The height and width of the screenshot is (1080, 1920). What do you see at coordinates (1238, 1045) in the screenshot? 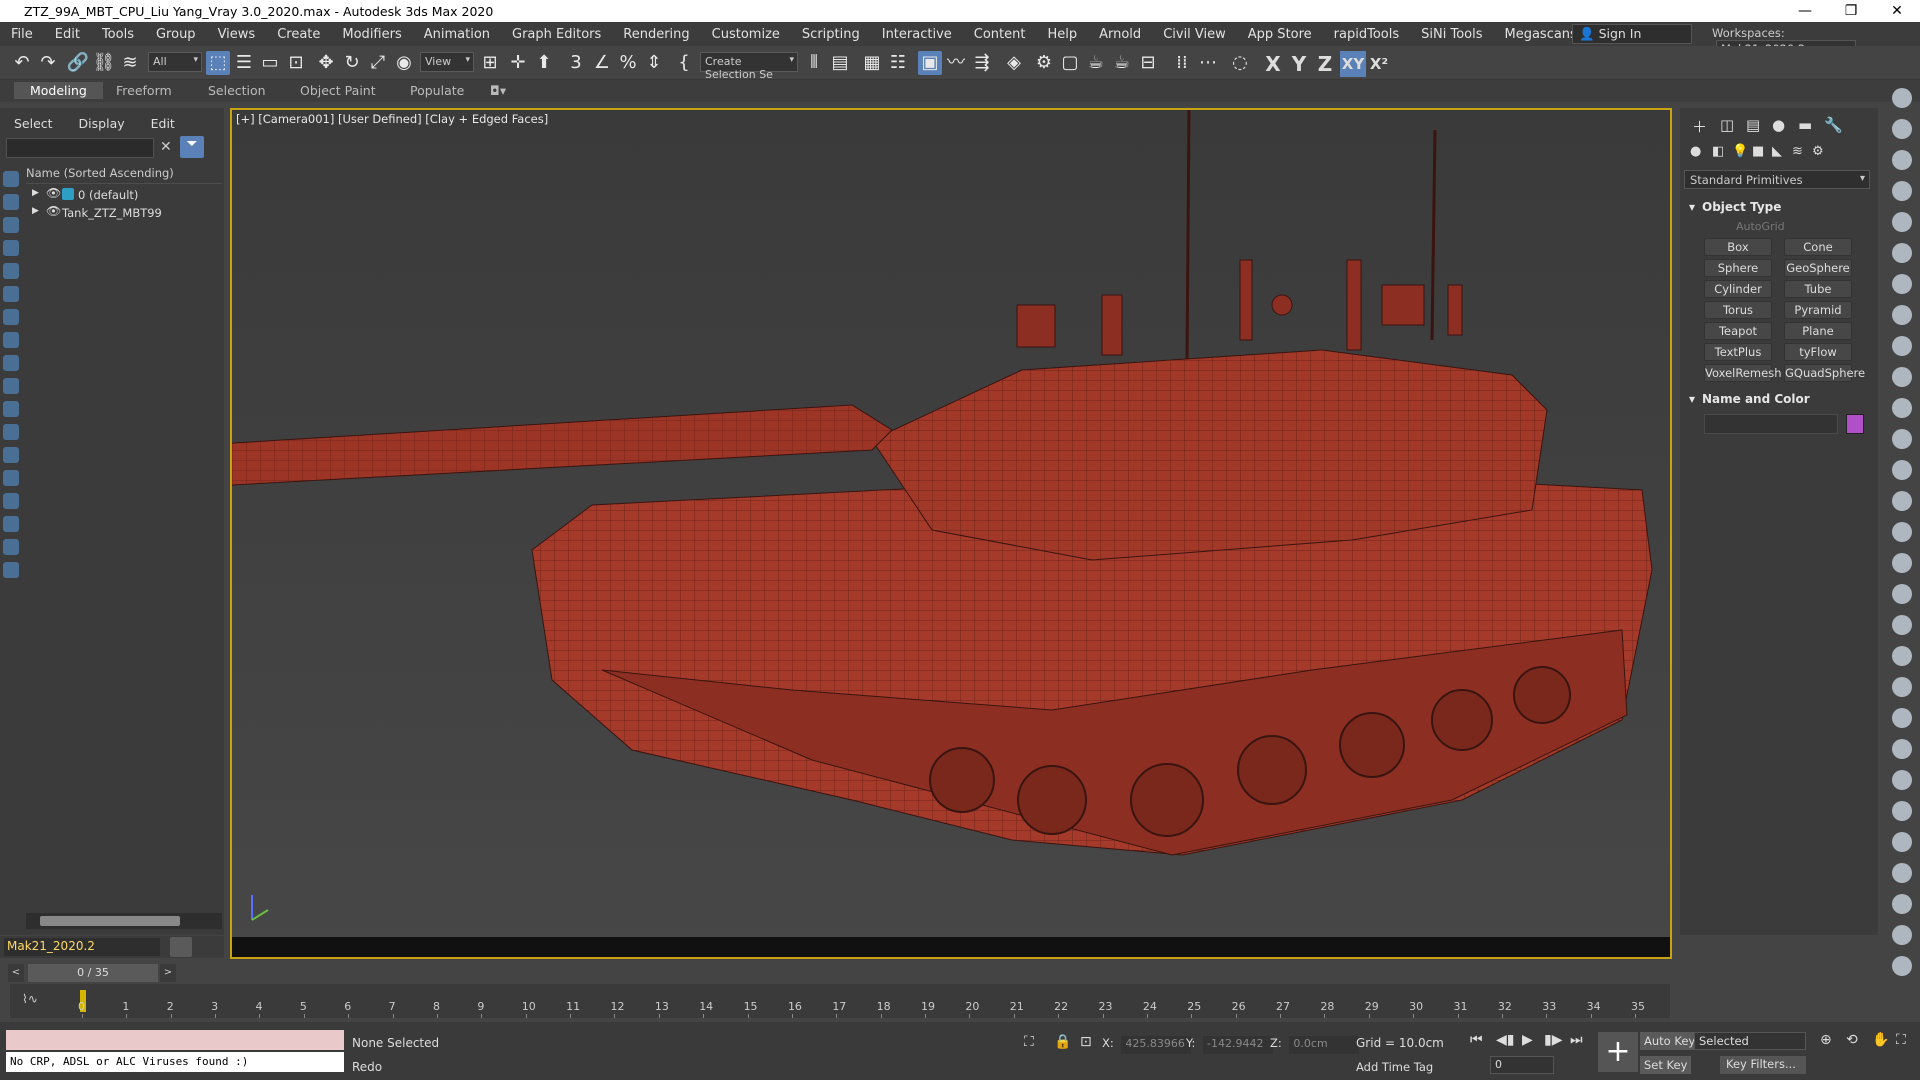
I see `y-coordinate-value: -142.9442` at bounding box center [1238, 1045].